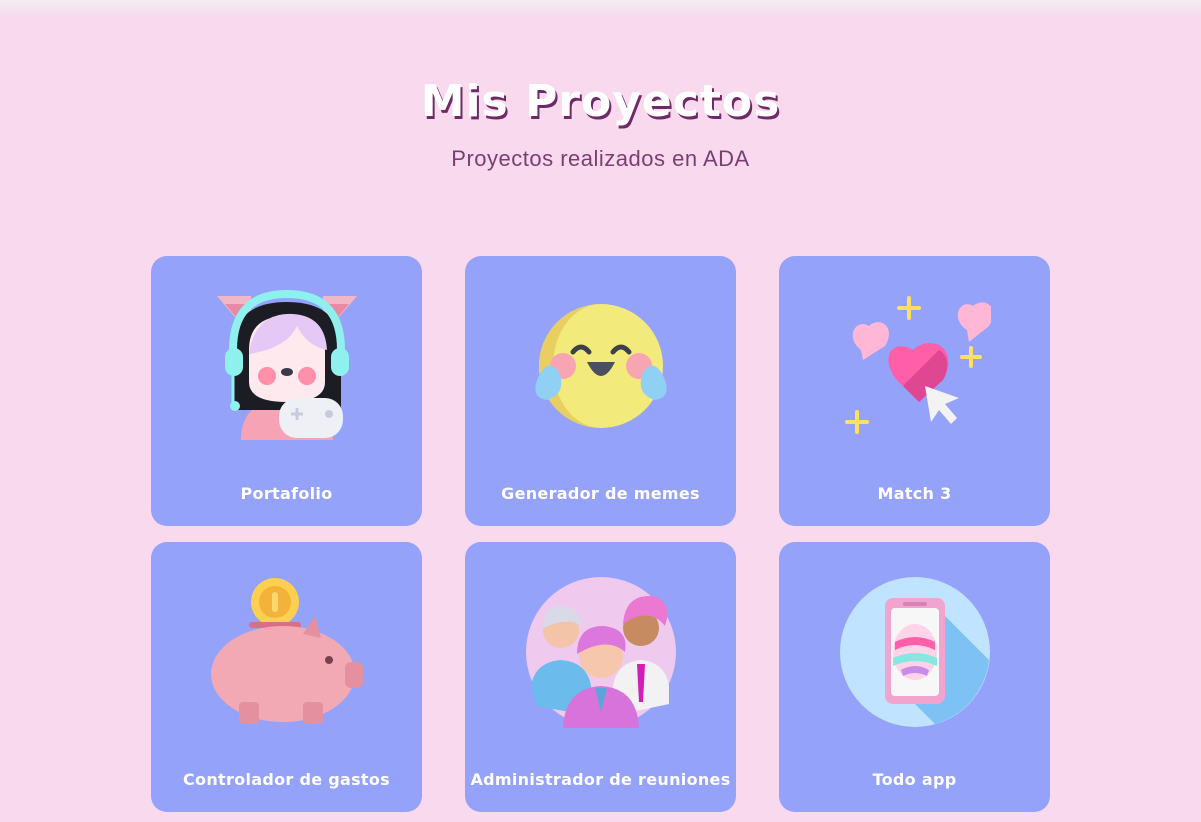  I want to click on project-card-administrador-de-reuniones: Administrador de reuniones, so click(600, 677).